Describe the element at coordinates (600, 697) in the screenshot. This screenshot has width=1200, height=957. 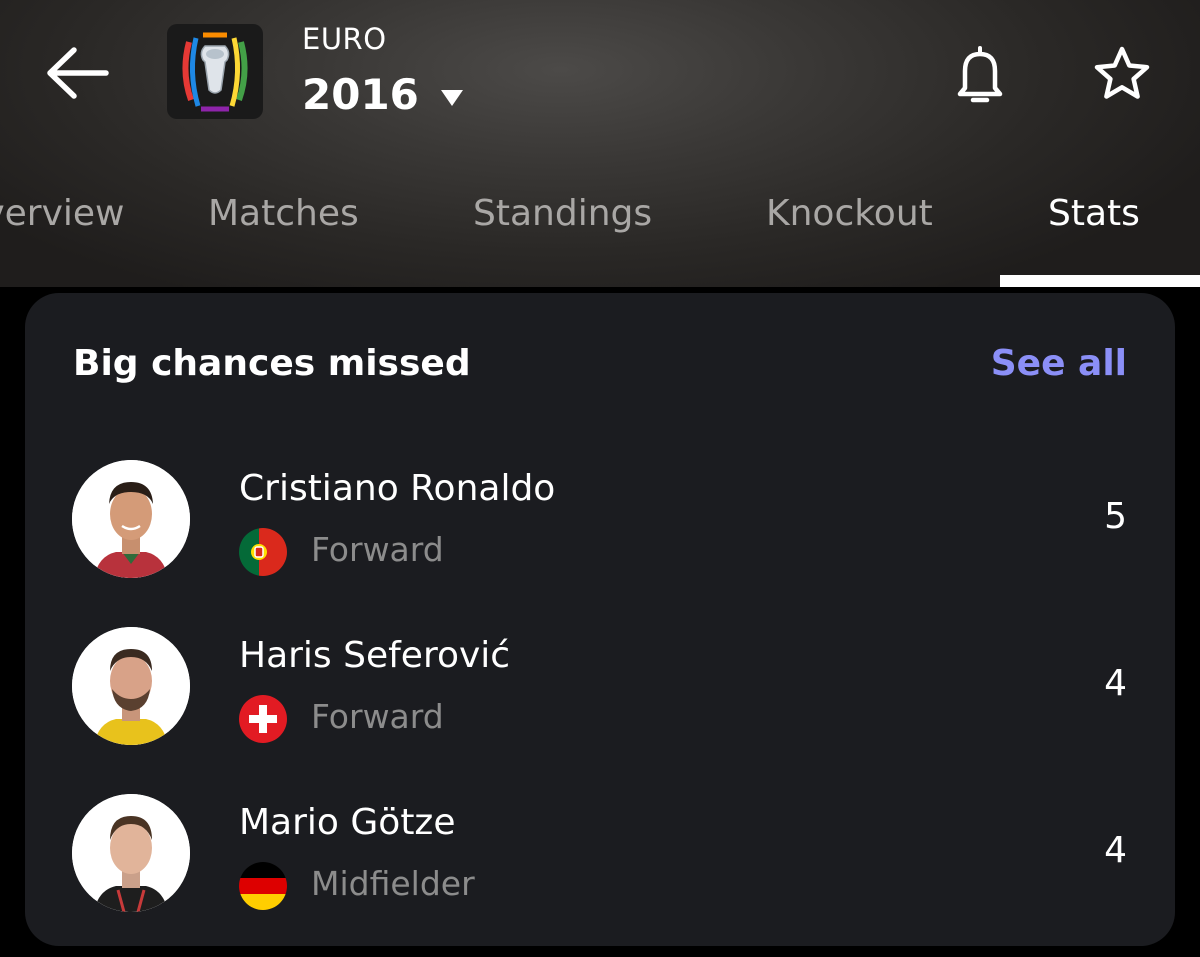
I see `player-row: Haris Seferović Forward 4` at that location.